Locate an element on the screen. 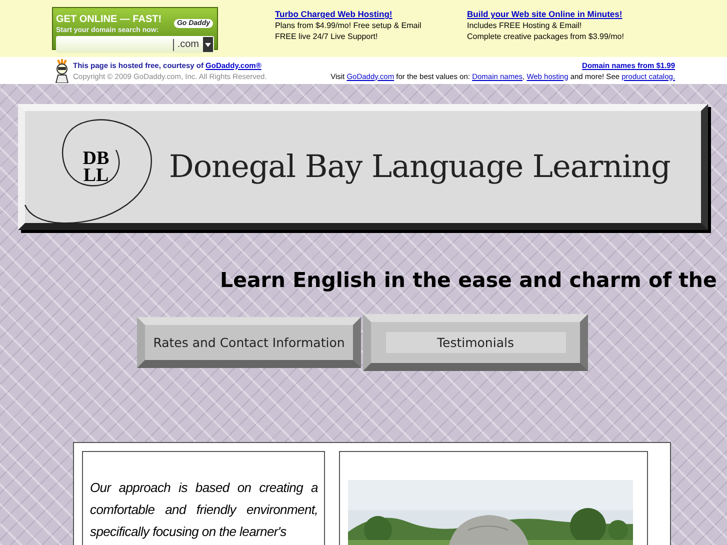  mascot-icon is located at coordinates (62, 70).